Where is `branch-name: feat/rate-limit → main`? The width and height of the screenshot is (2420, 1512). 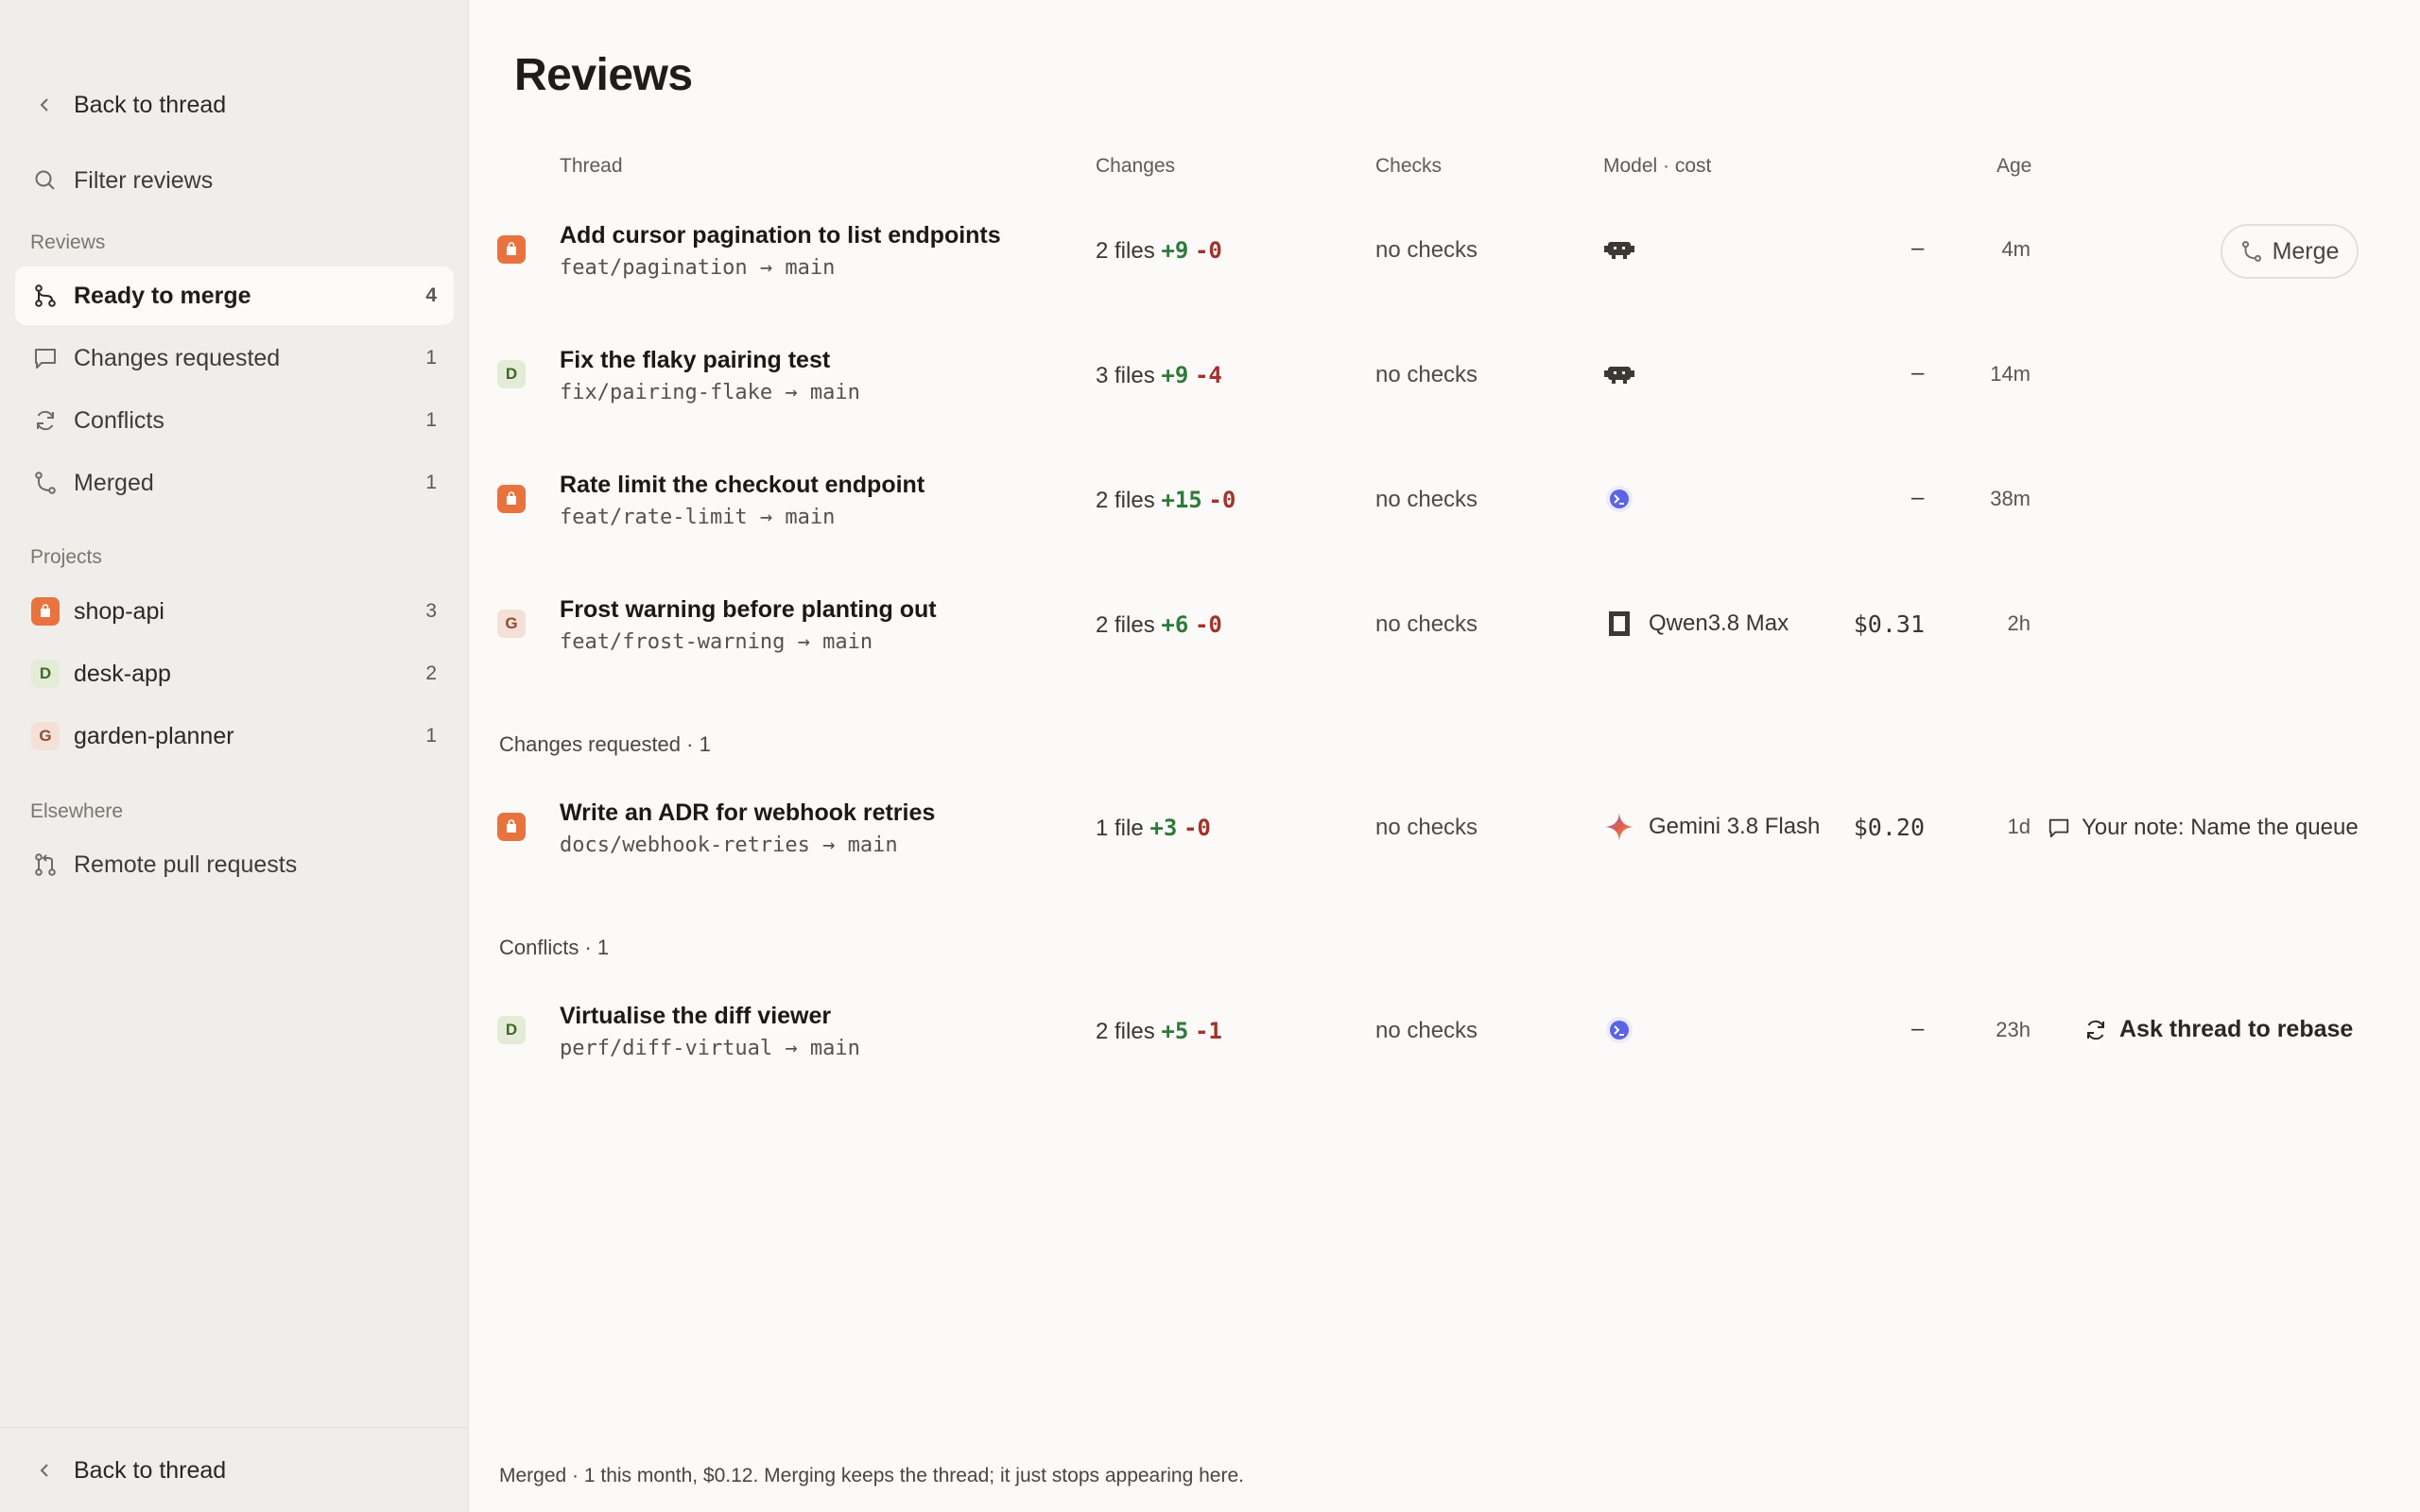
branch-name: feat/rate-limit → main is located at coordinates (698, 517).